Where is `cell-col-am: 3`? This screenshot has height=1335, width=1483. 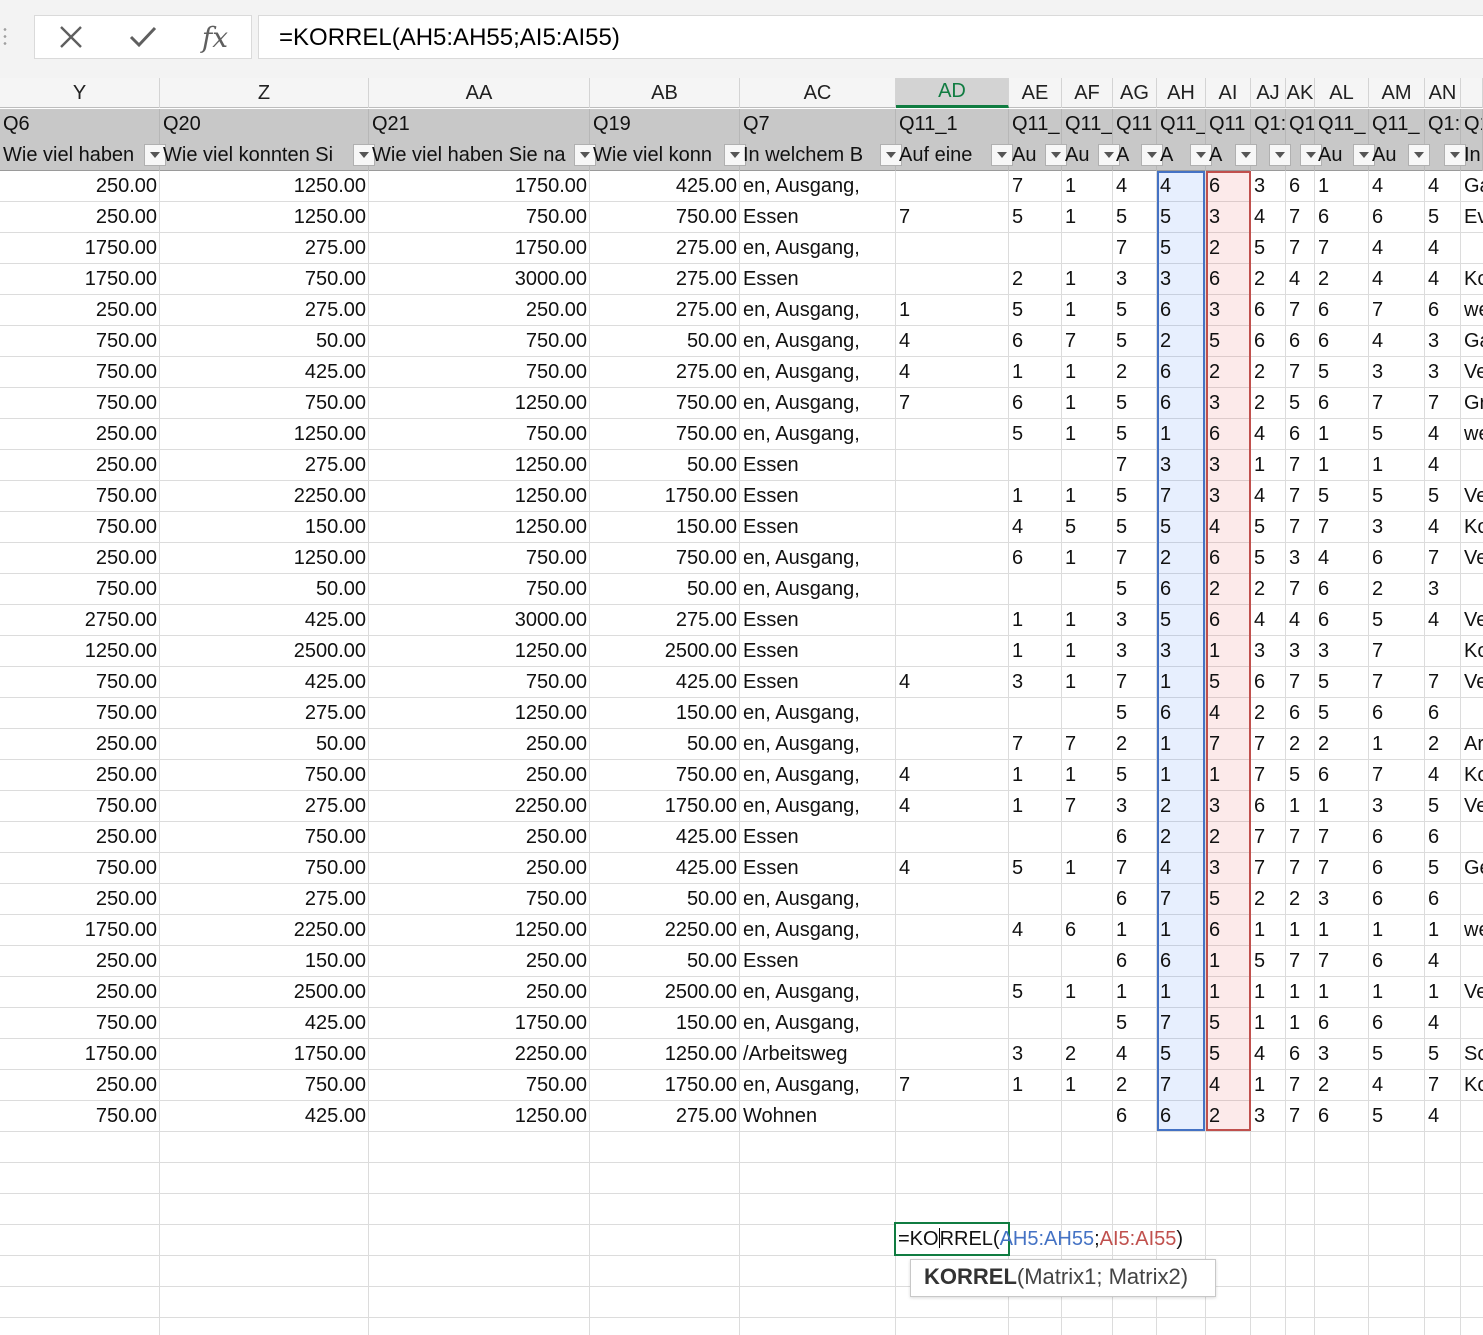 cell-col-am: 3 is located at coordinates (1397, 527).